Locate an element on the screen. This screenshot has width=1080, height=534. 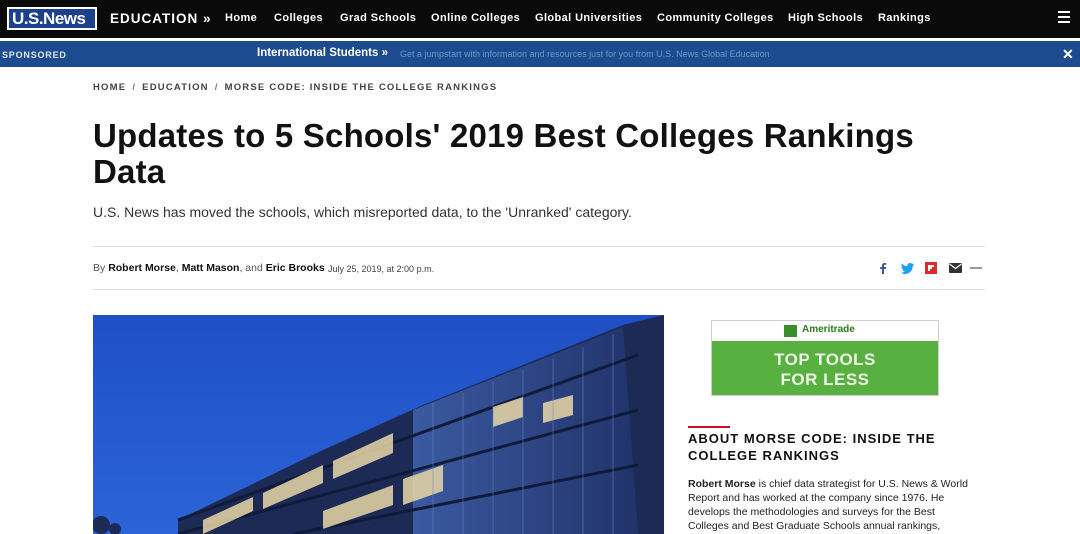
logo-text: U.S.News is located at coordinates (52, 18).